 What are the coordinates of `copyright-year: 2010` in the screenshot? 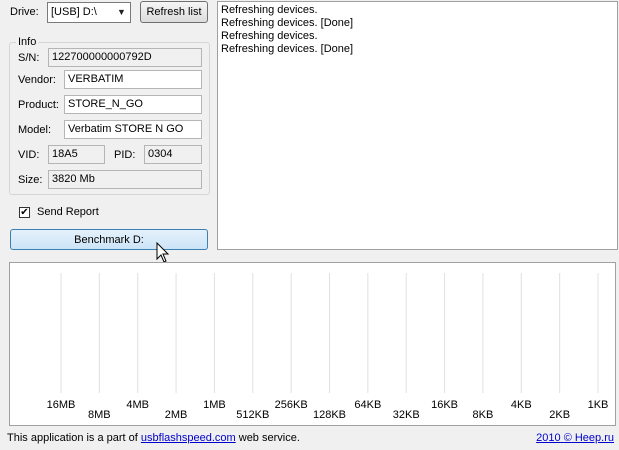 It's located at (548, 438).